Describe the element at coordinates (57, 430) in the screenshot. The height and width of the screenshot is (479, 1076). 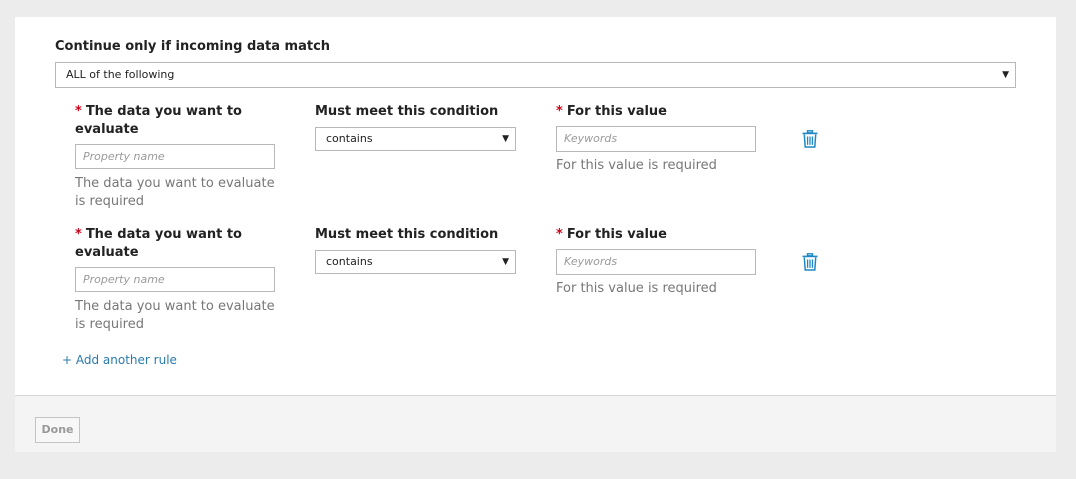
I see `done-button: Done` at that location.